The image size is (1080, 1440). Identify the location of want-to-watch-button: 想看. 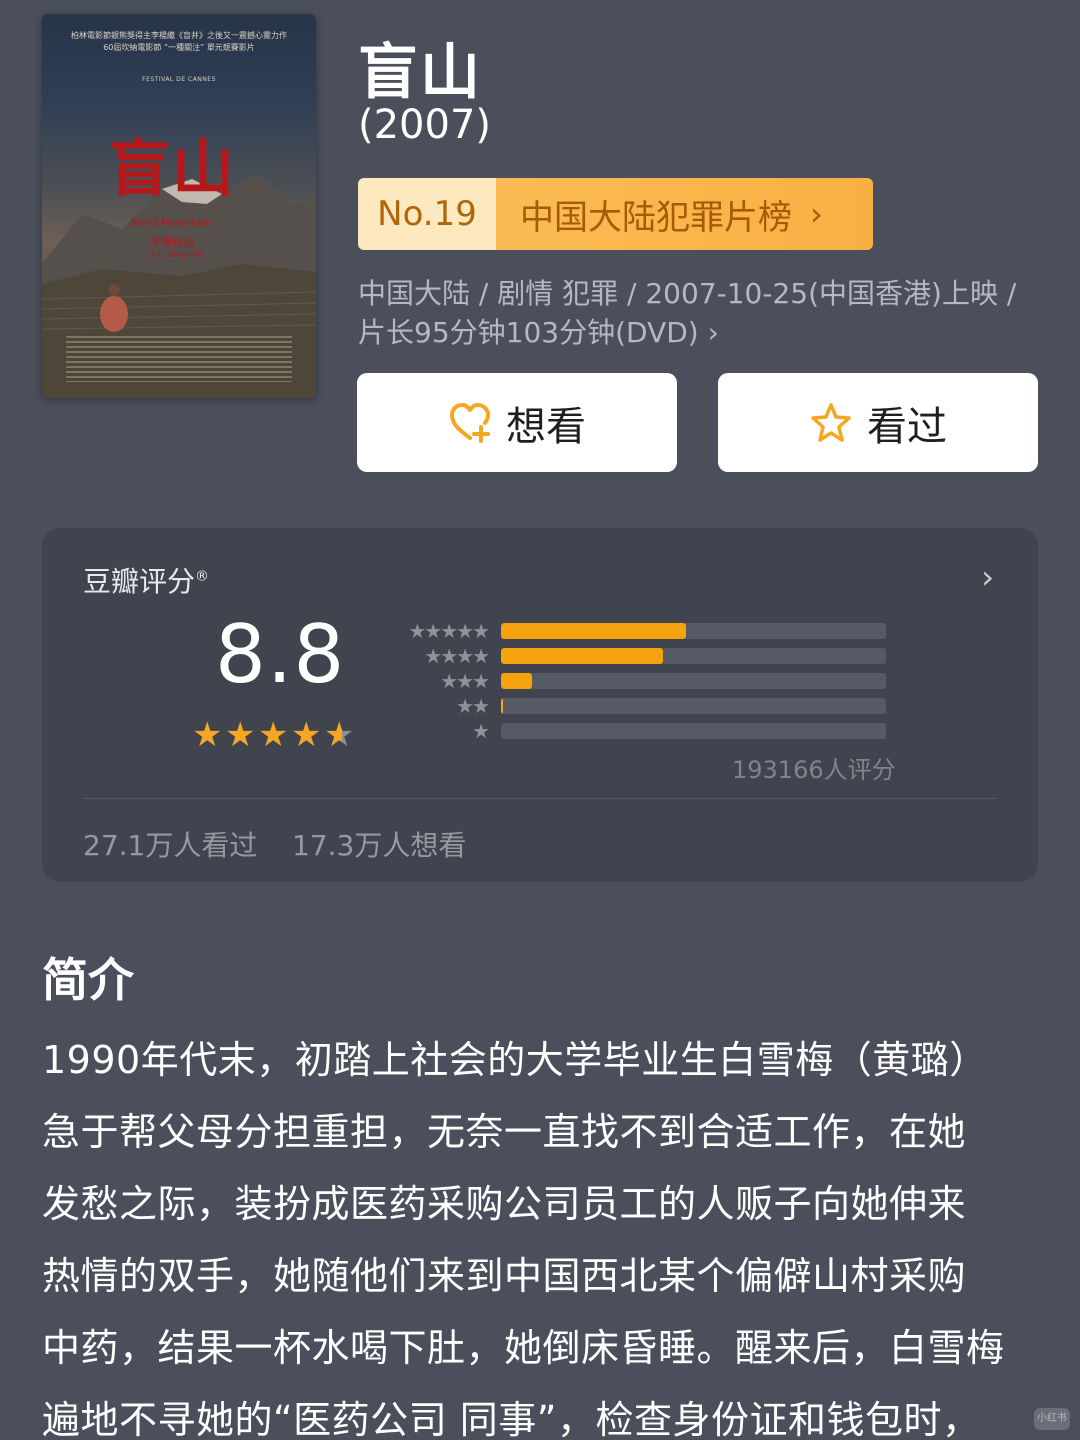
(517, 422).